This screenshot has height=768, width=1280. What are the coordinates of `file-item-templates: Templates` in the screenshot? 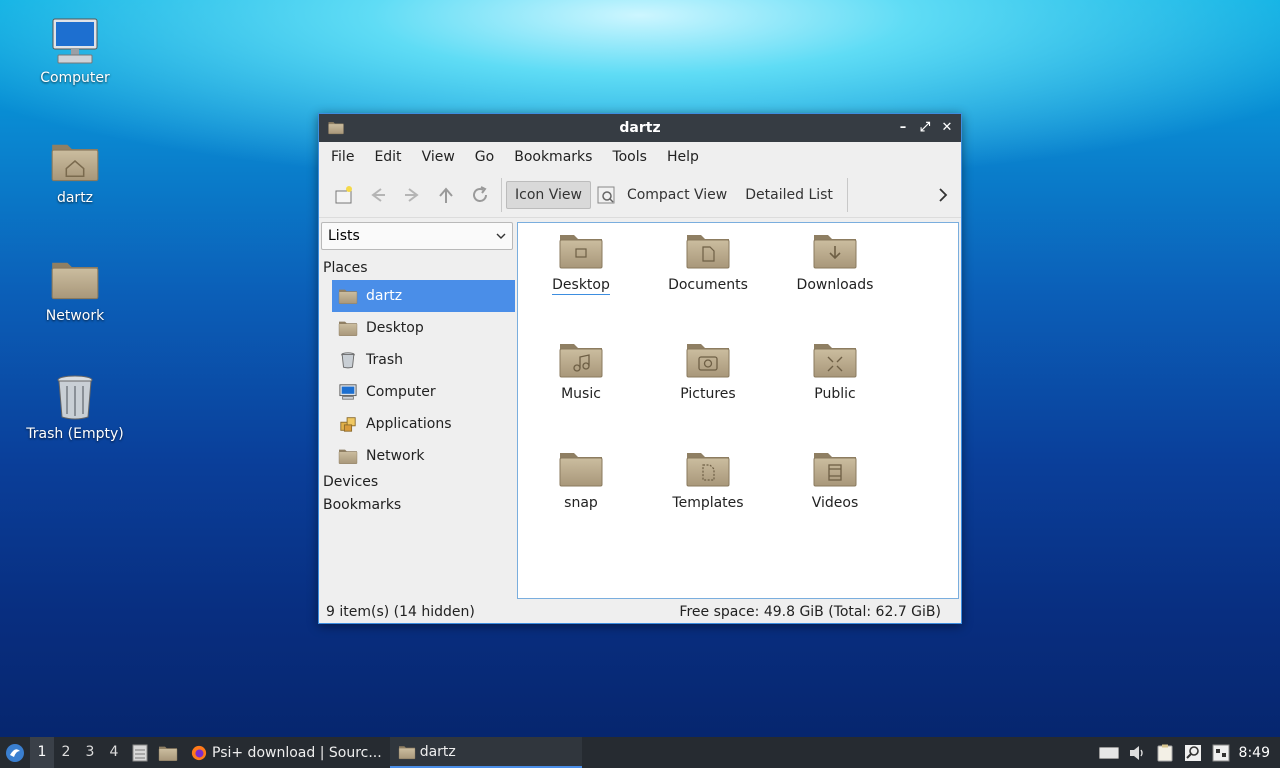 It's located at (708, 479).